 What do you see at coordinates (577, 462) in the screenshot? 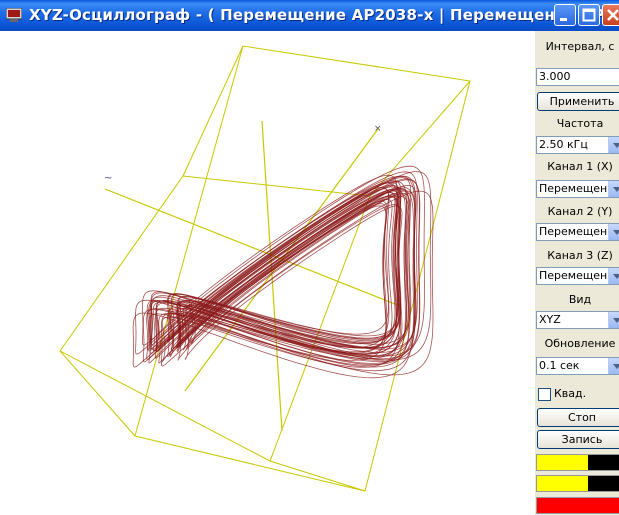
I see `channel1-color-swatch` at bounding box center [577, 462].